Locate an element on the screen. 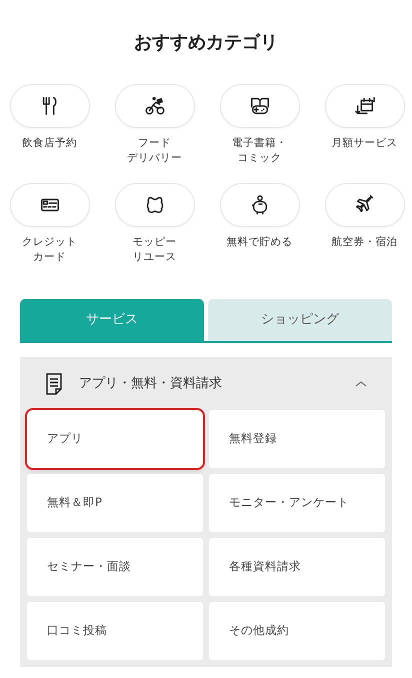 Image resolution: width=412 pixels, height=678 pixels. category-label: 月額サービス is located at coordinates (365, 143).